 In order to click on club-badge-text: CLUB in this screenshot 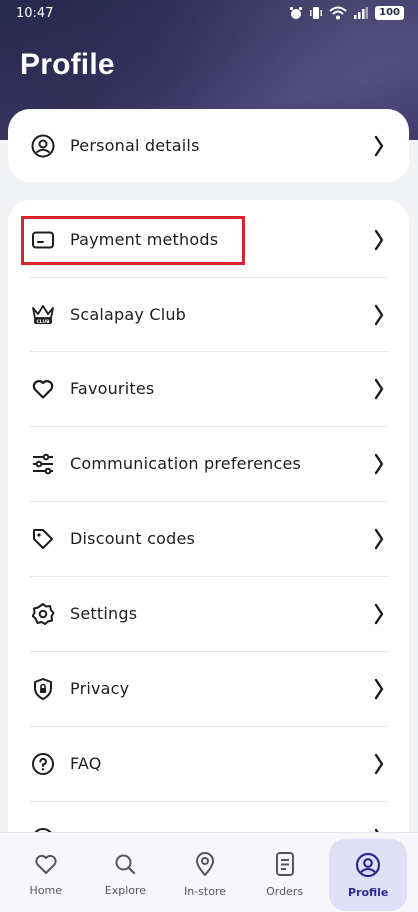, I will do `click(43, 322)`.